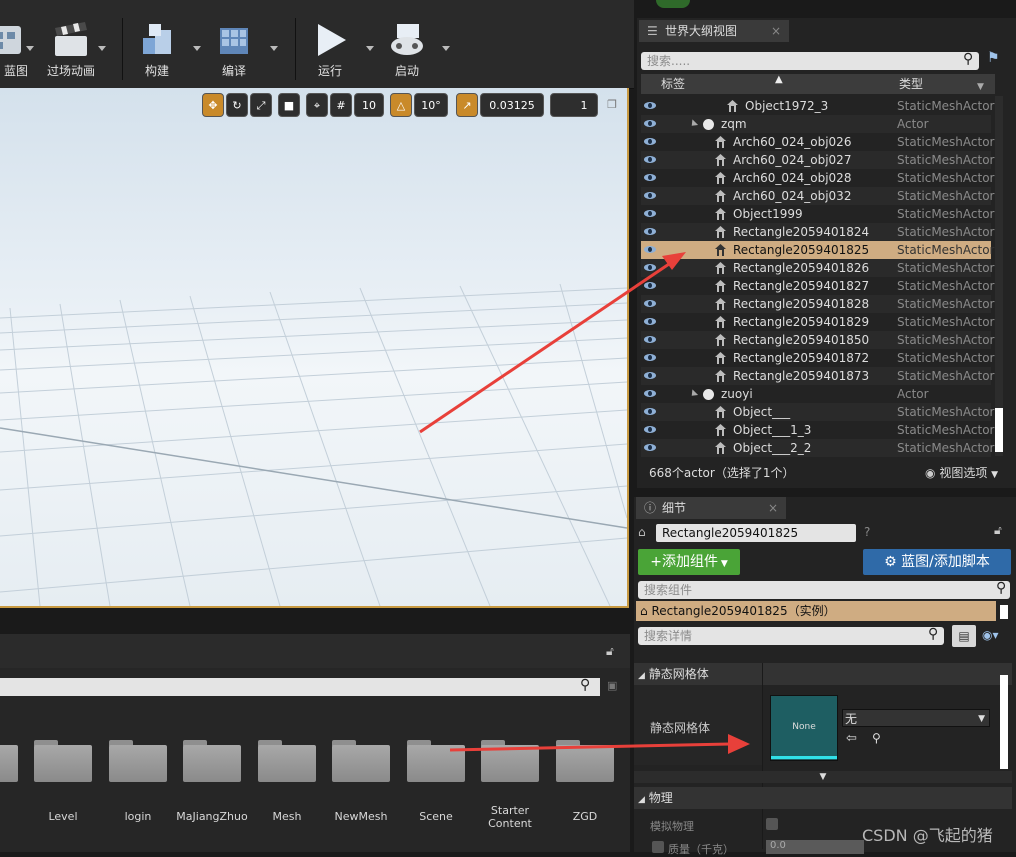  I want to click on save-icon: ▣, so click(612, 685).